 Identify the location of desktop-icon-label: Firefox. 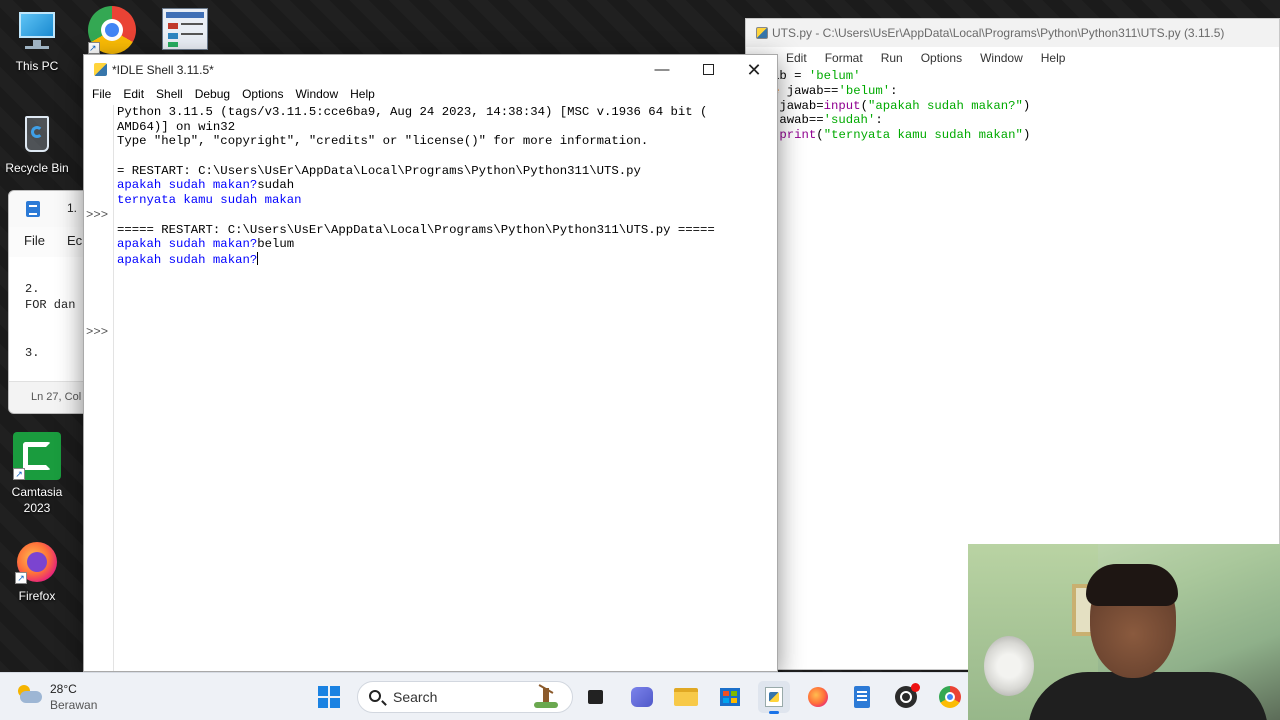
(37, 596).